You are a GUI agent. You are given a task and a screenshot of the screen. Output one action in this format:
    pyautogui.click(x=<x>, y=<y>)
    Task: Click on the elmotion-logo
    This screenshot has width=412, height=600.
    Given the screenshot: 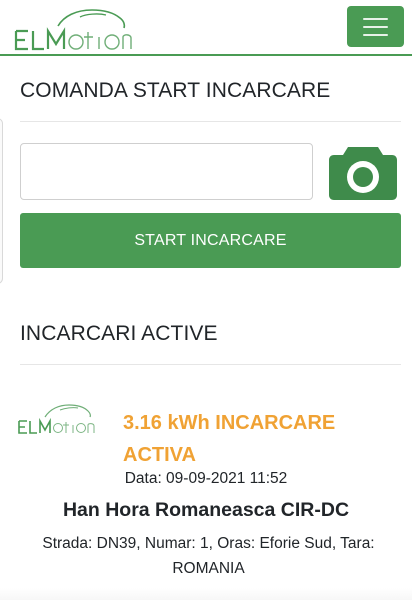 What is the action you would take?
    pyautogui.click(x=73, y=28)
    